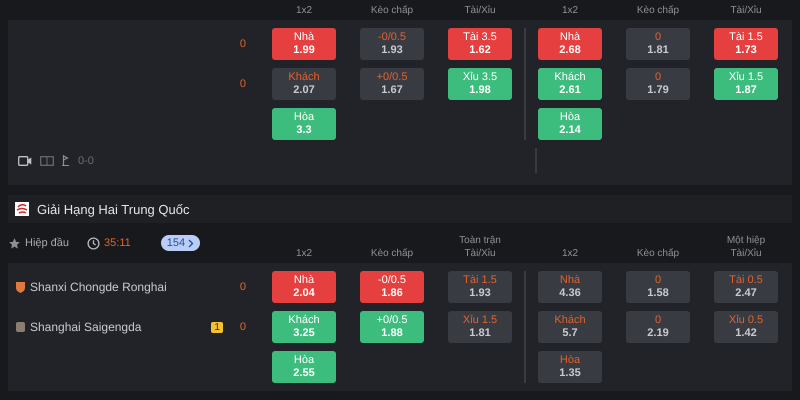  I want to click on shield-icon, so click(20, 287).